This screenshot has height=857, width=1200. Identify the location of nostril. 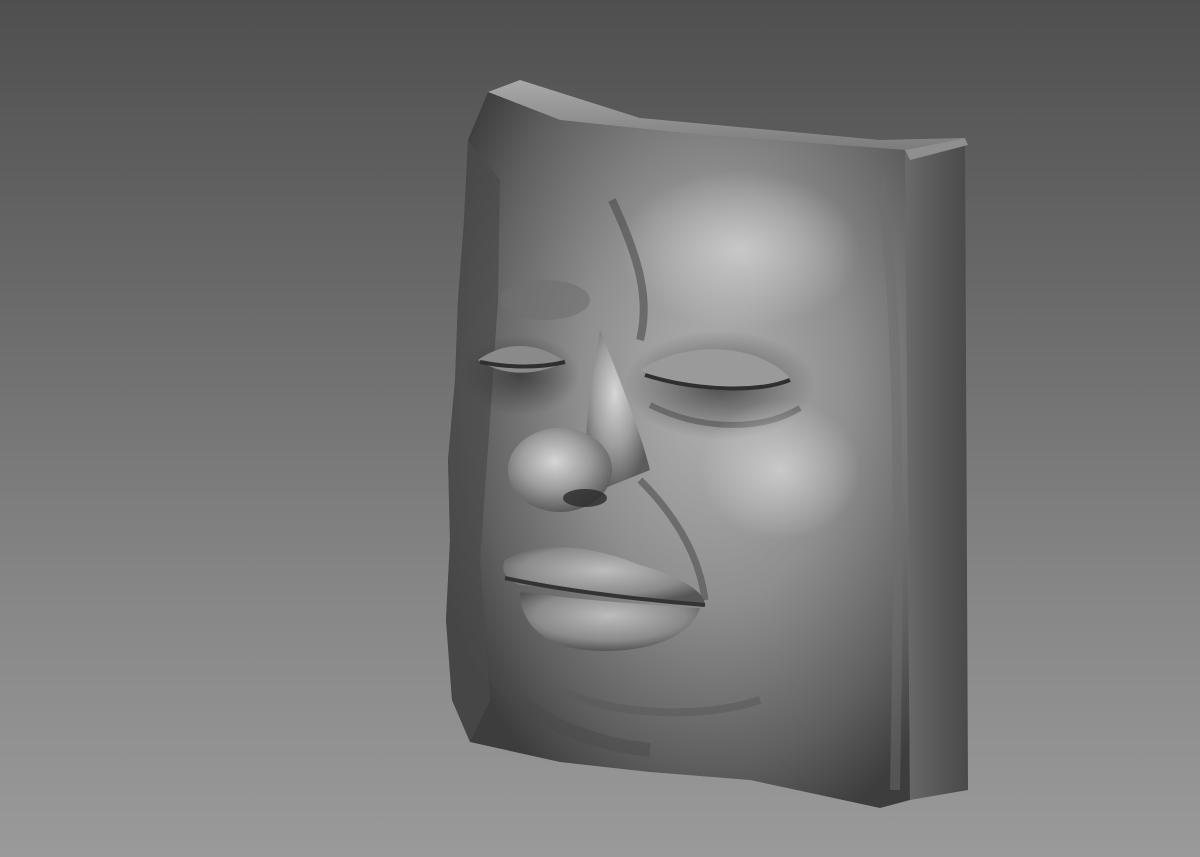
(585, 498).